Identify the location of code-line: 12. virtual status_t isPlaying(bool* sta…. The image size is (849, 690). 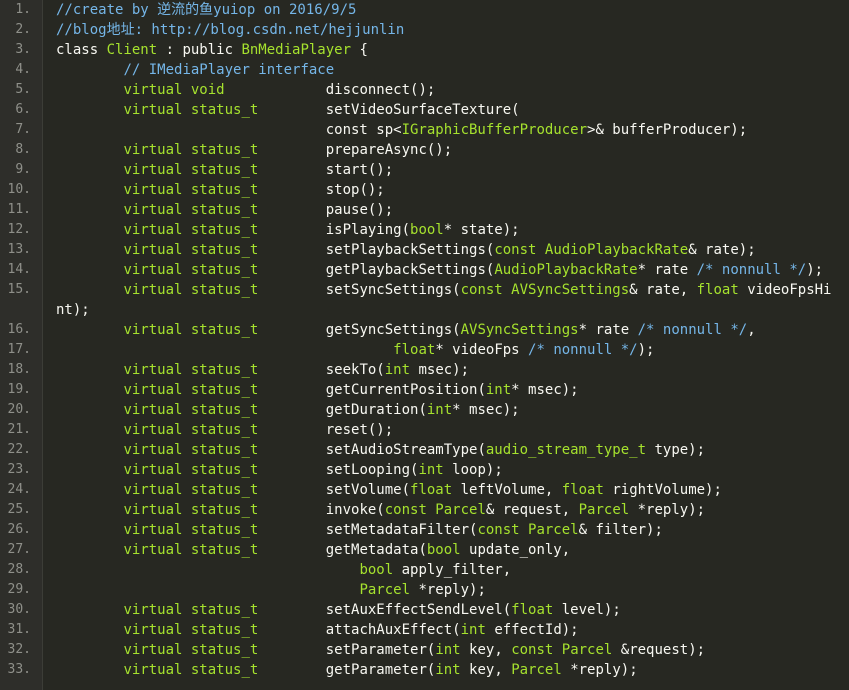
(424, 230).